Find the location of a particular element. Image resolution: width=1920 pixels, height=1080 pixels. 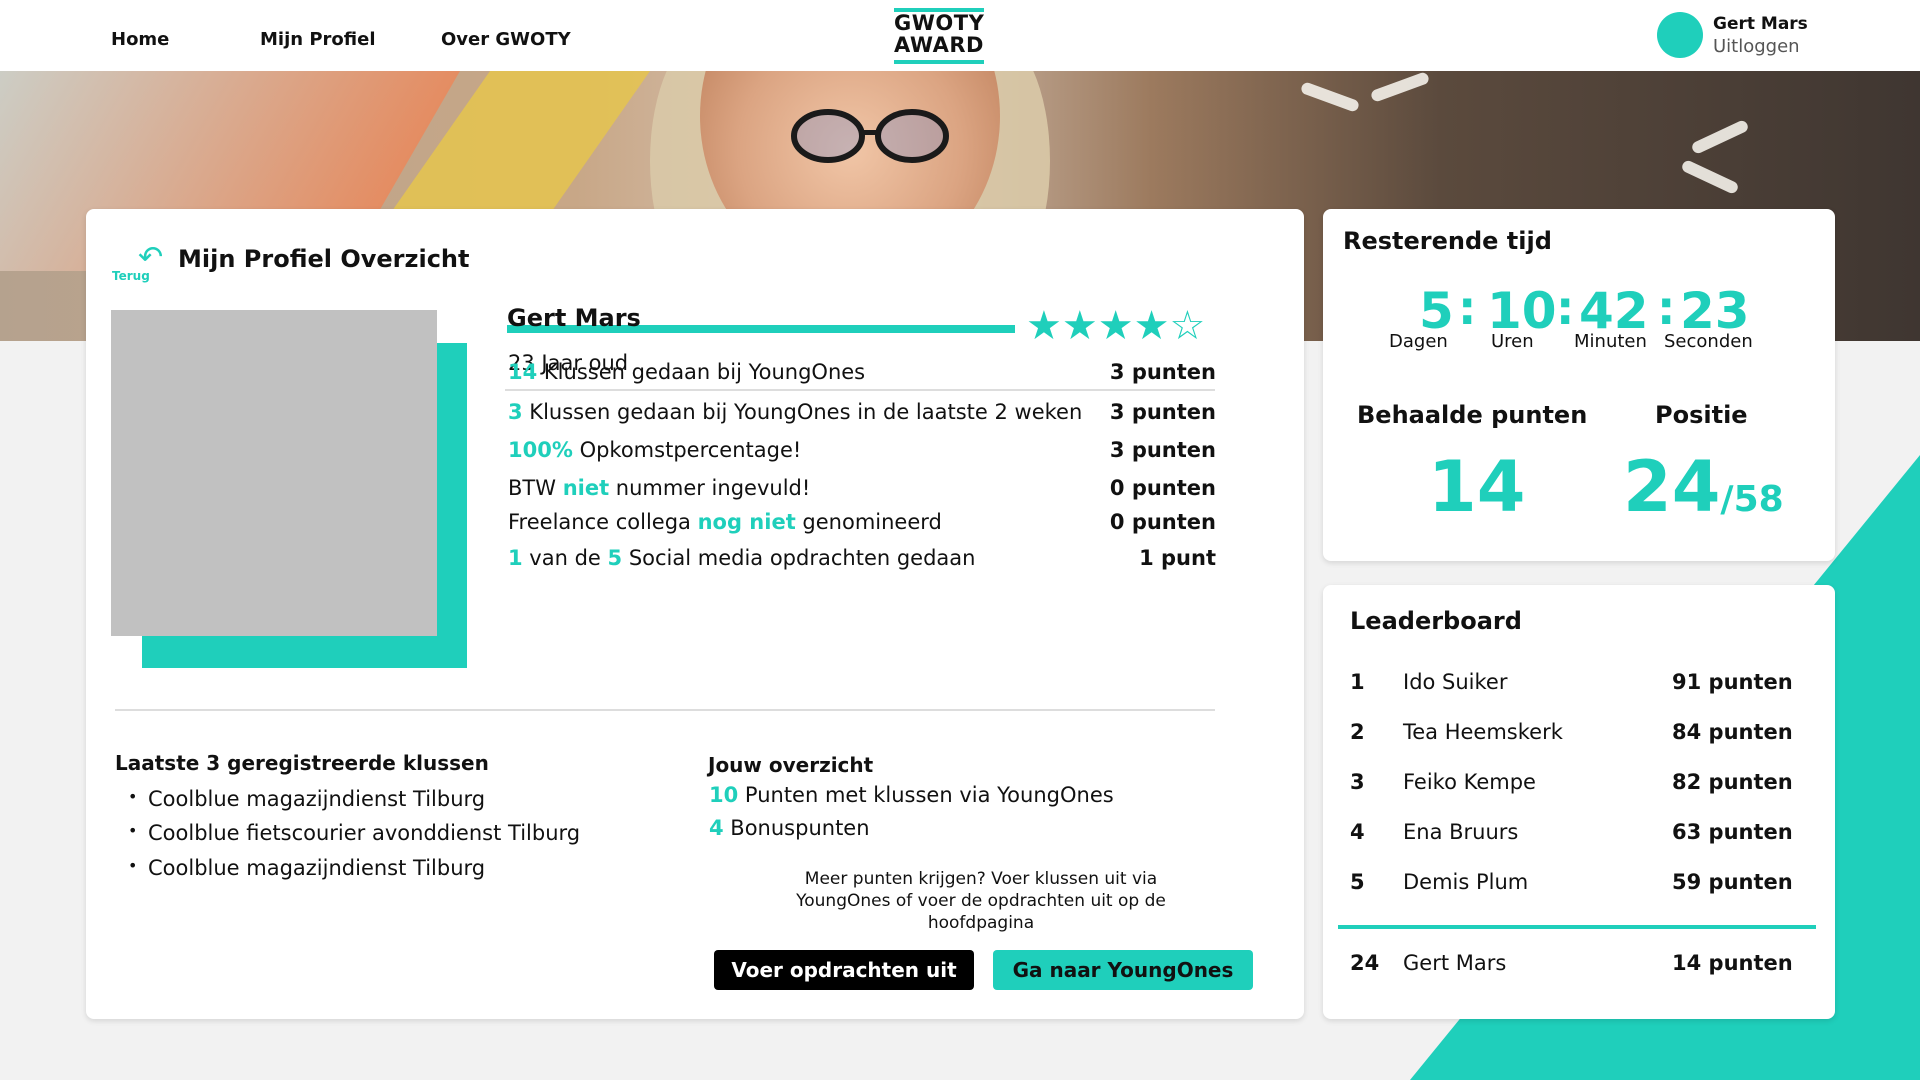

stat-highlight: 3 is located at coordinates (515, 412).